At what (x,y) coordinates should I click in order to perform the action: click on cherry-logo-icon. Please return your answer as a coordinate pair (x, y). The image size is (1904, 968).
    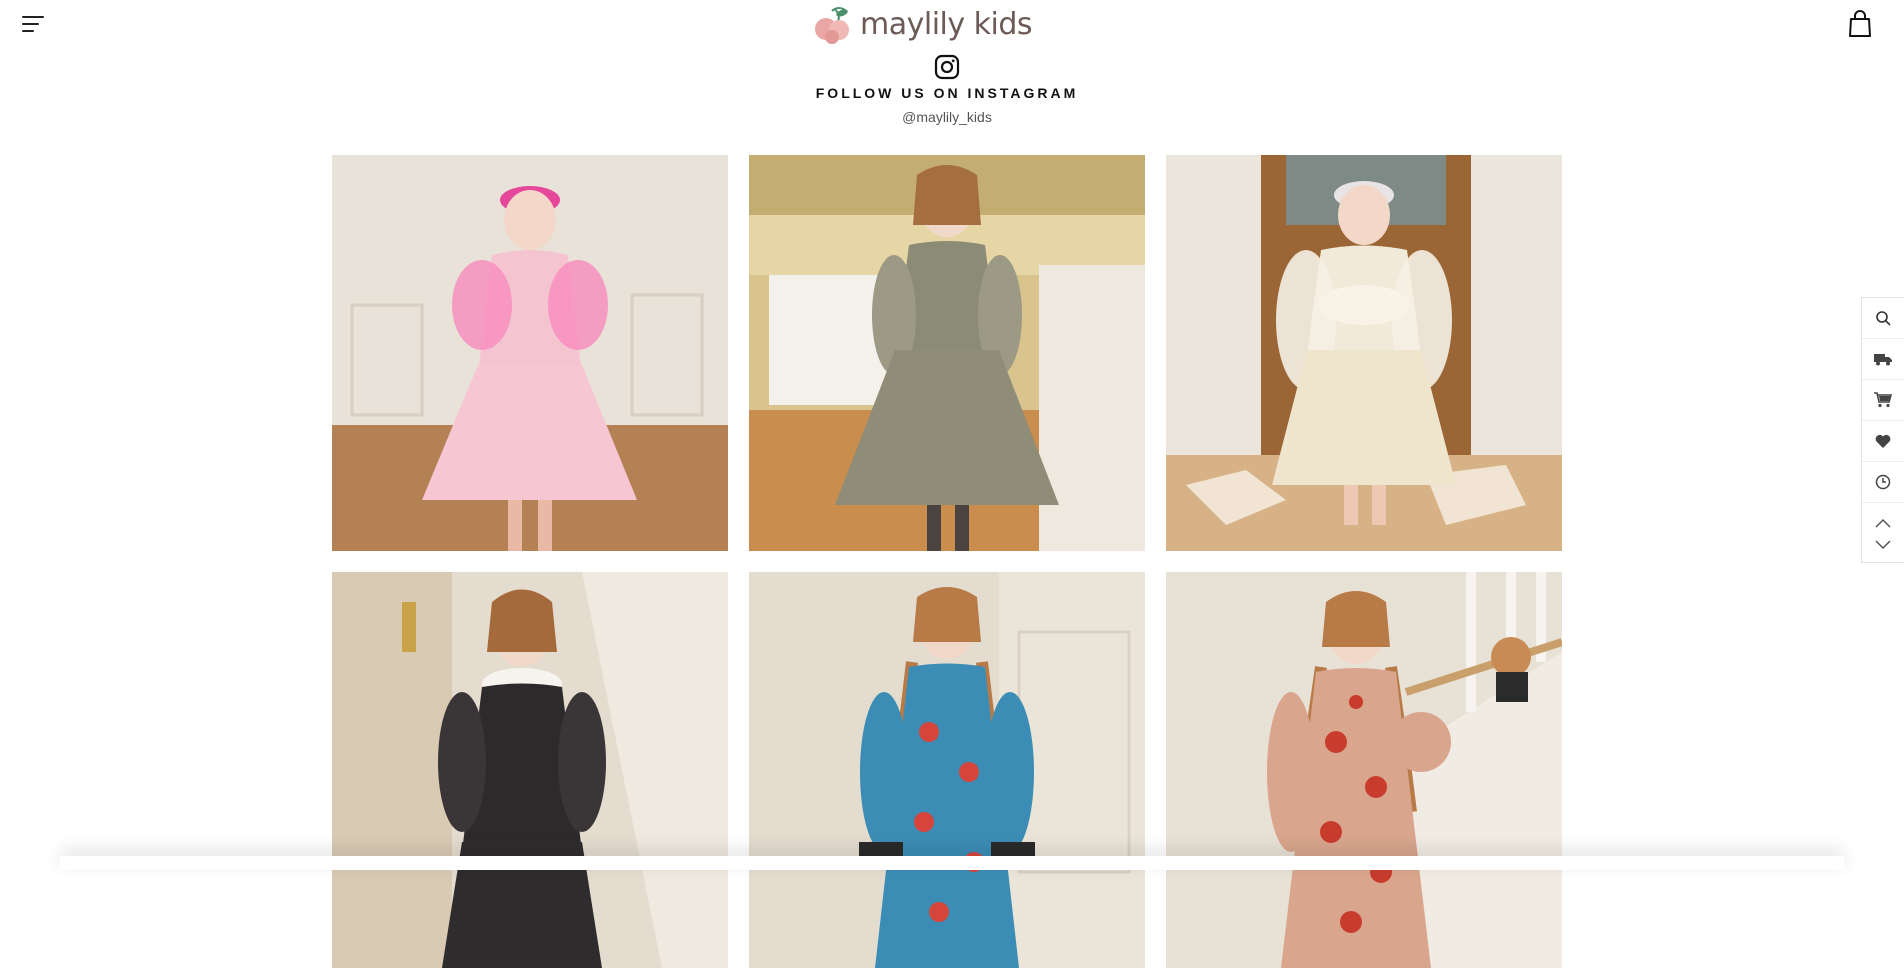
    Looking at the image, I should click on (832, 25).